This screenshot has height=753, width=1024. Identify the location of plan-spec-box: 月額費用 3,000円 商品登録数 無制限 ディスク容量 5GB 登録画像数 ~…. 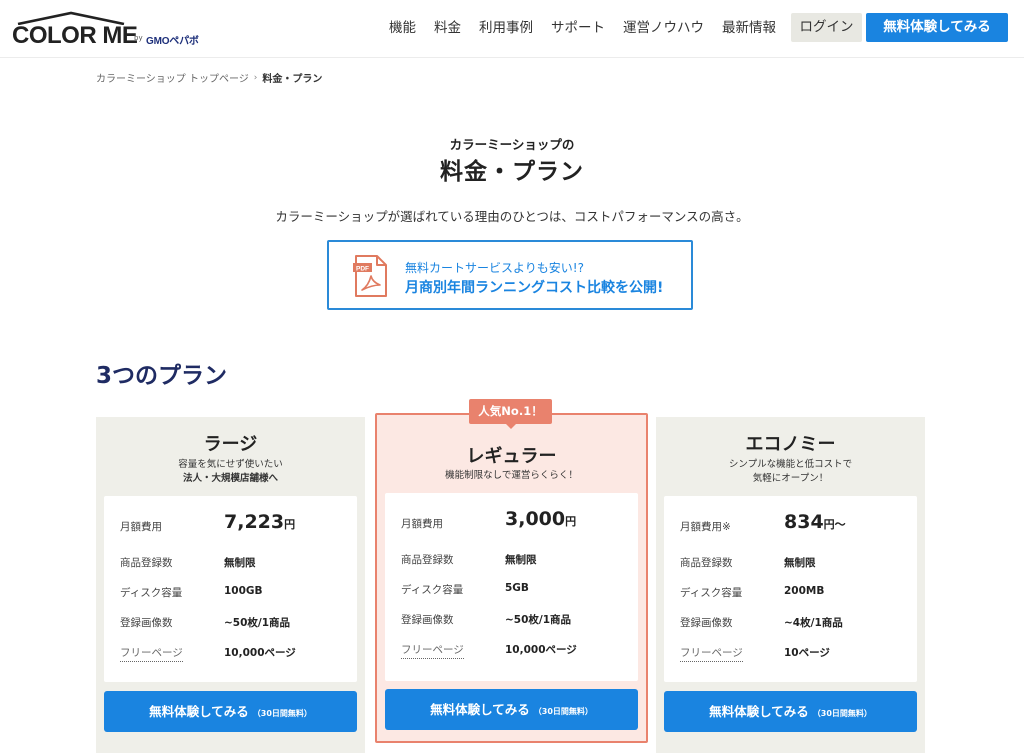
(511, 587).